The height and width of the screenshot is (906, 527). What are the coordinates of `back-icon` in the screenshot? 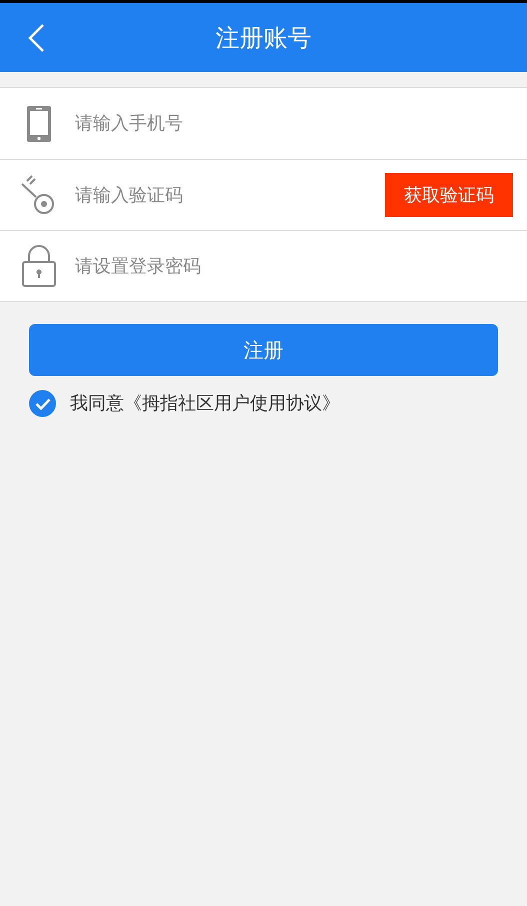 It's located at (36, 37).